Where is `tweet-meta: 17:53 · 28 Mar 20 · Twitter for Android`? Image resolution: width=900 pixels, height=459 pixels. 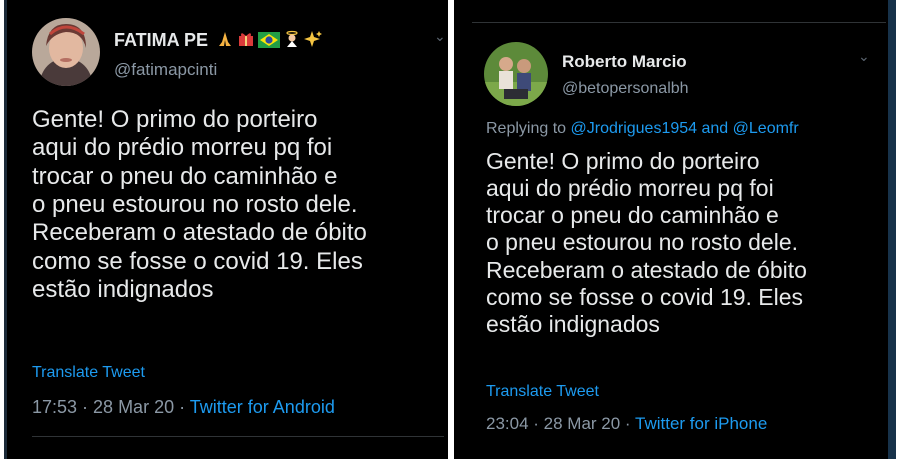
tweet-meta: 17:53 · 28 Mar 20 · Twitter for Android is located at coordinates (183, 407).